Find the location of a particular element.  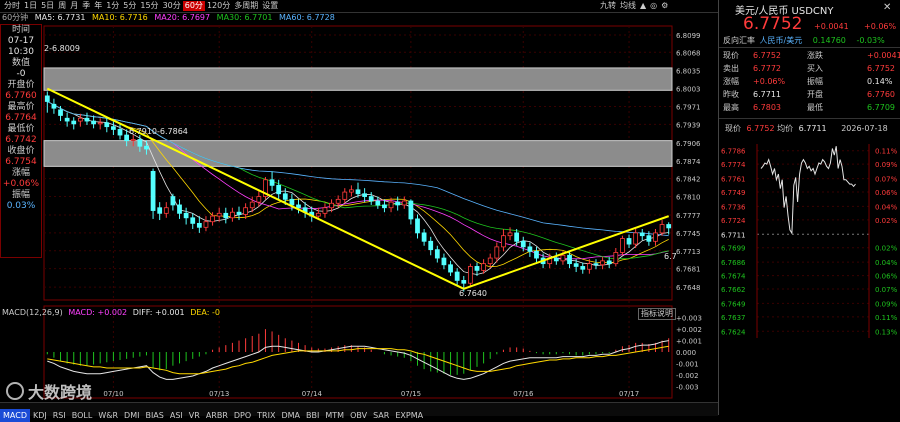

mini-y-tick-label: 6.7649 is located at coordinates (733, 304).